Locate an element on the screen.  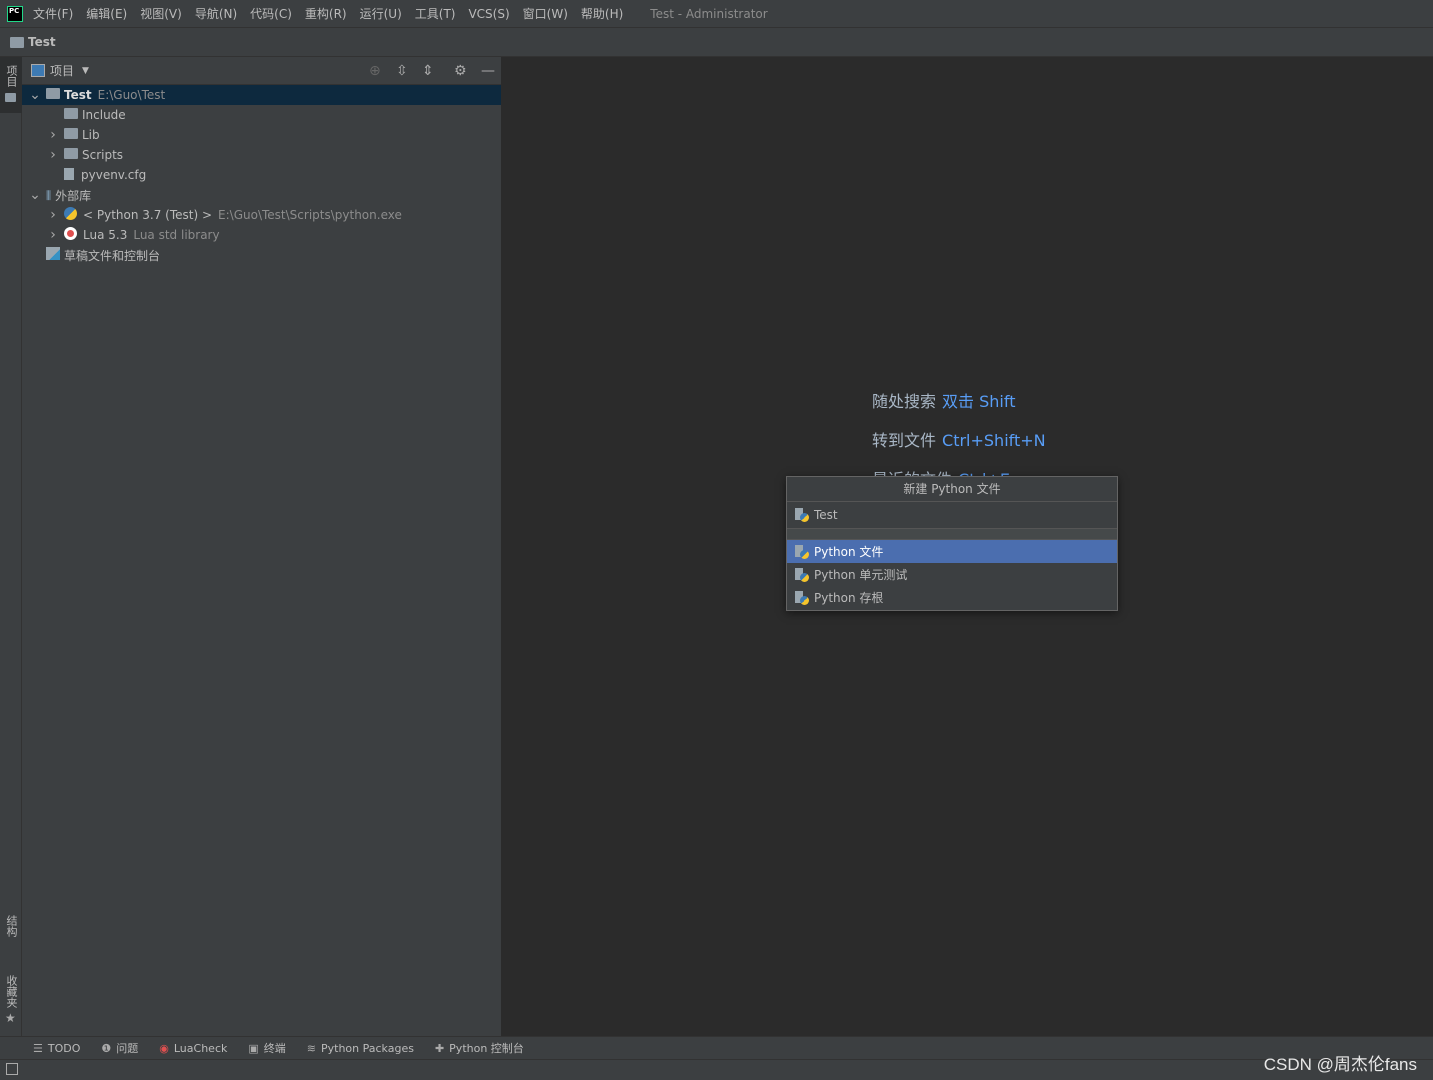
tree-item: ⌄ Test E:\Guo\Test is located at coordinates (261, 95).